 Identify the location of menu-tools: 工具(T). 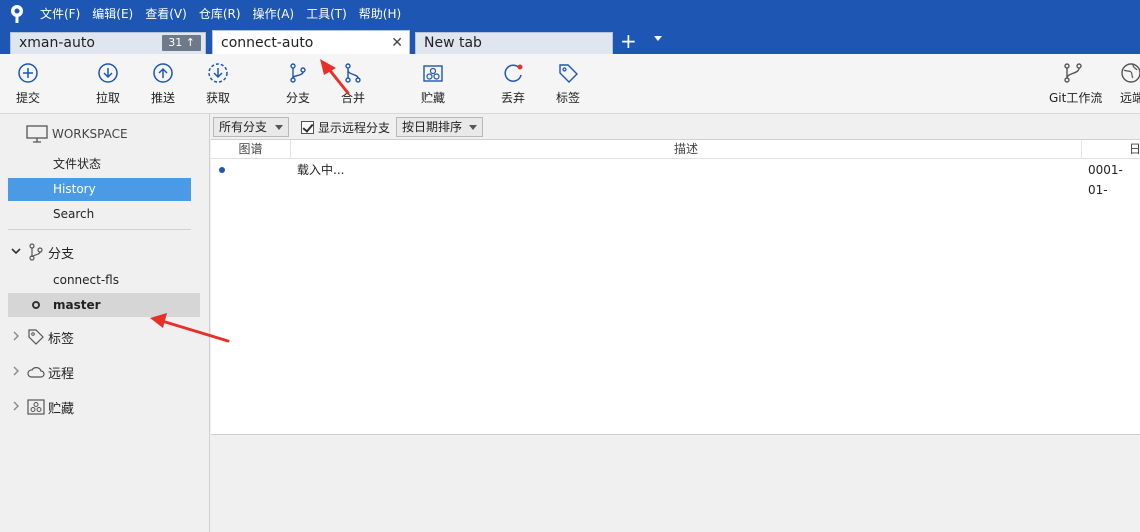
(326, 14).